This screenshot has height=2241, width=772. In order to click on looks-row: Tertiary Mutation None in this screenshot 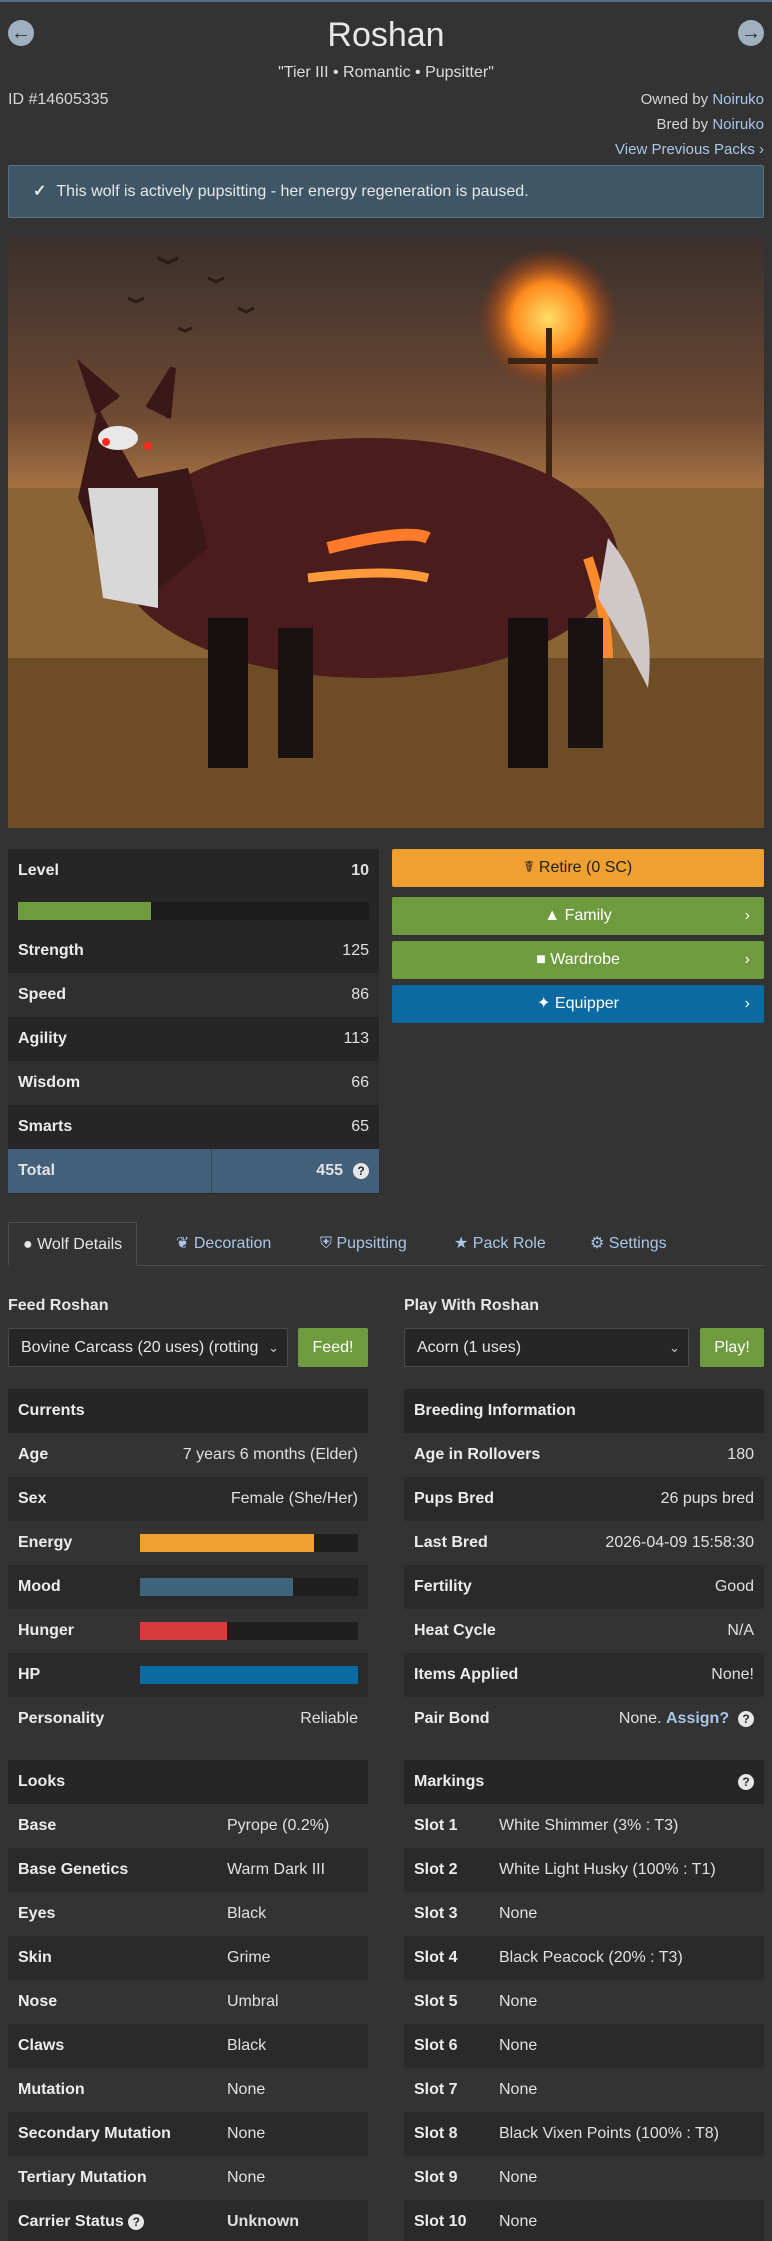, I will do `click(188, 2178)`.